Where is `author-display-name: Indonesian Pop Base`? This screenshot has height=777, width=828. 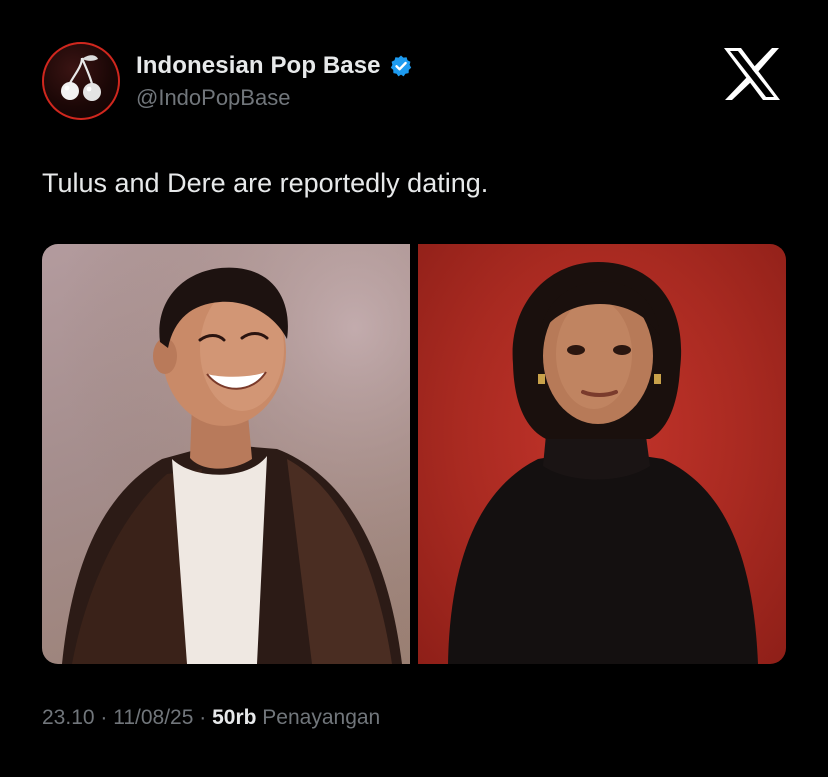
author-display-name: Indonesian Pop Base is located at coordinates (258, 66).